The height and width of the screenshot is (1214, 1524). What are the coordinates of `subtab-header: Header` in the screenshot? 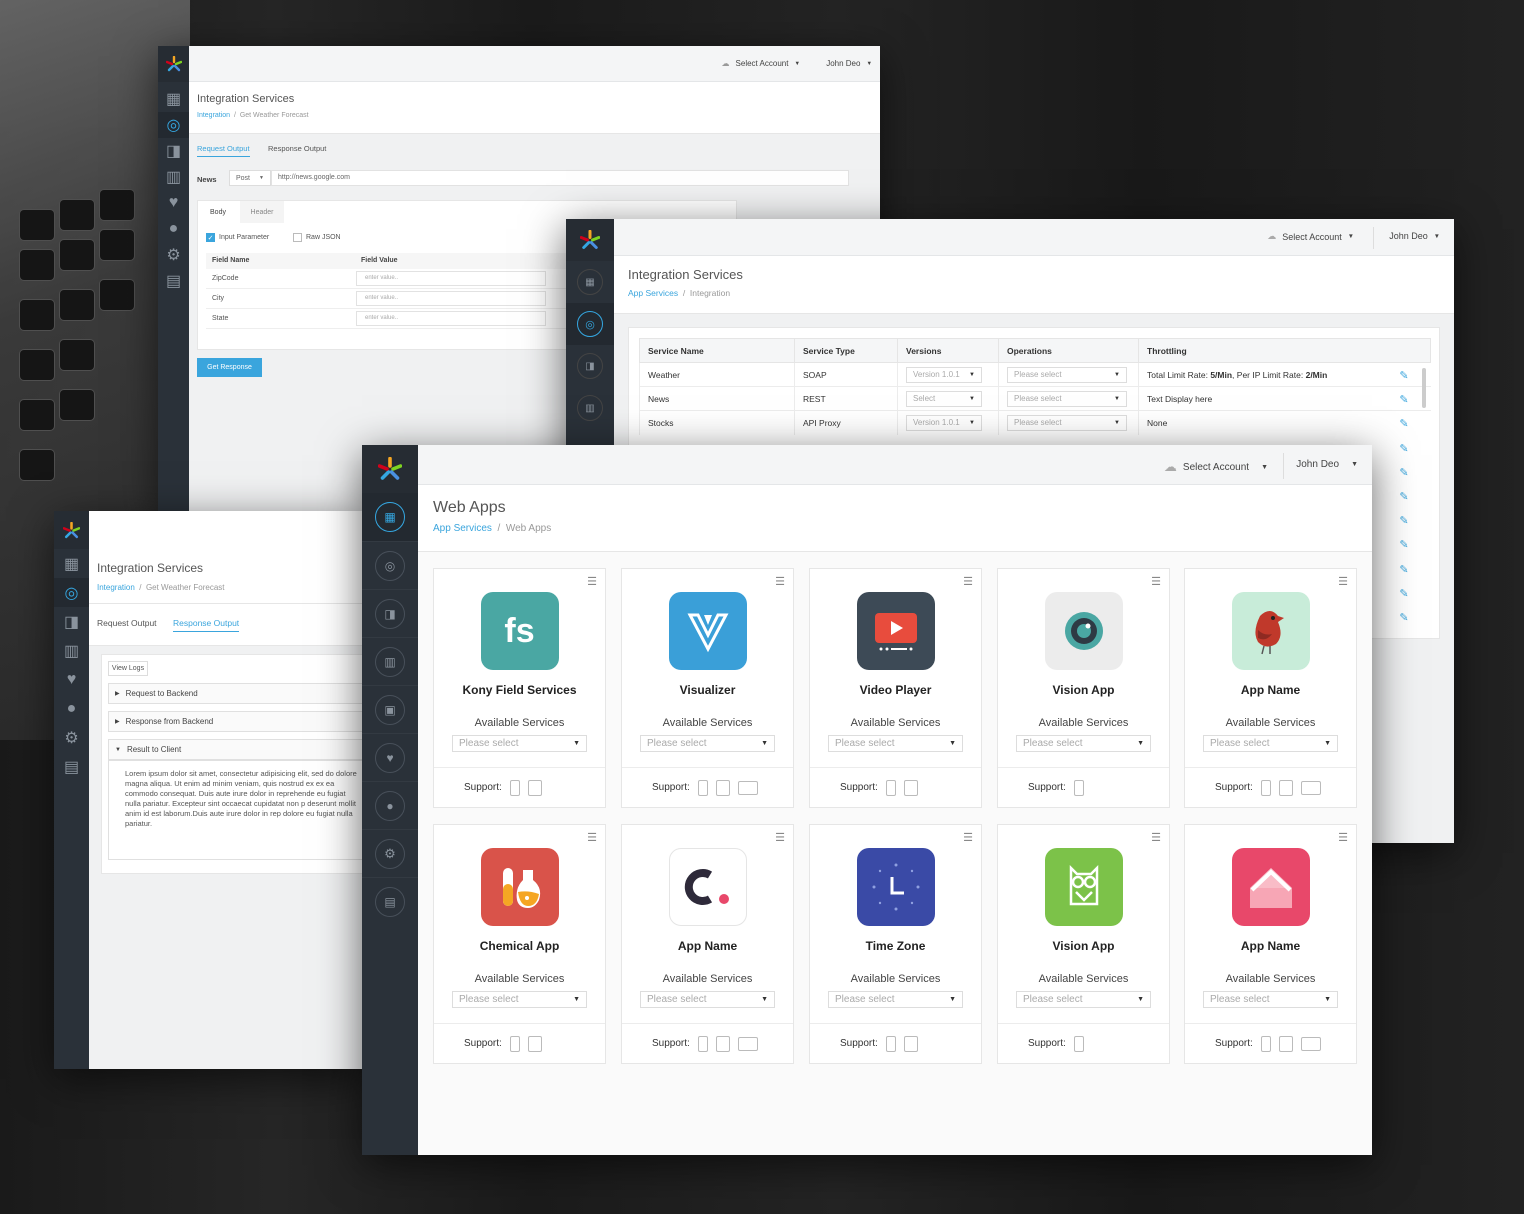 It's located at (262, 212).